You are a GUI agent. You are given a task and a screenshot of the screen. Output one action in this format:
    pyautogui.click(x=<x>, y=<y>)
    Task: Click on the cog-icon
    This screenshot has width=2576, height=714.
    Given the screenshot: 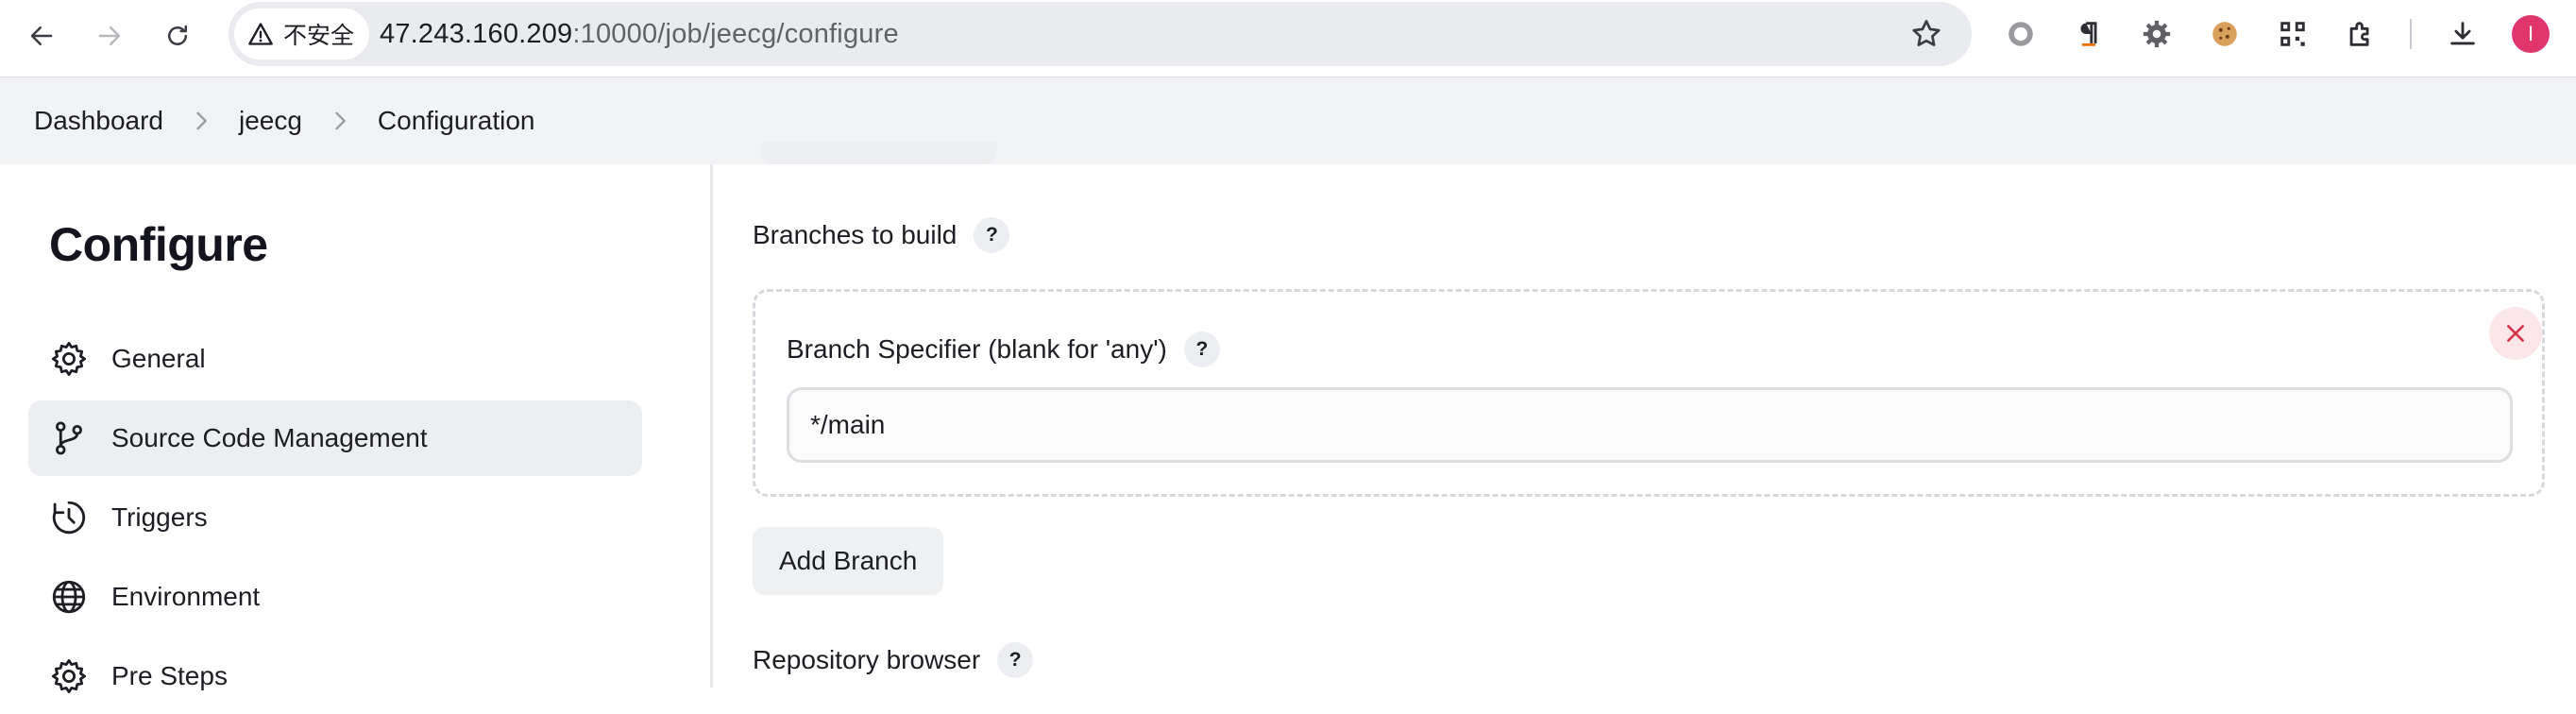 What is the action you would take?
    pyautogui.click(x=2157, y=34)
    